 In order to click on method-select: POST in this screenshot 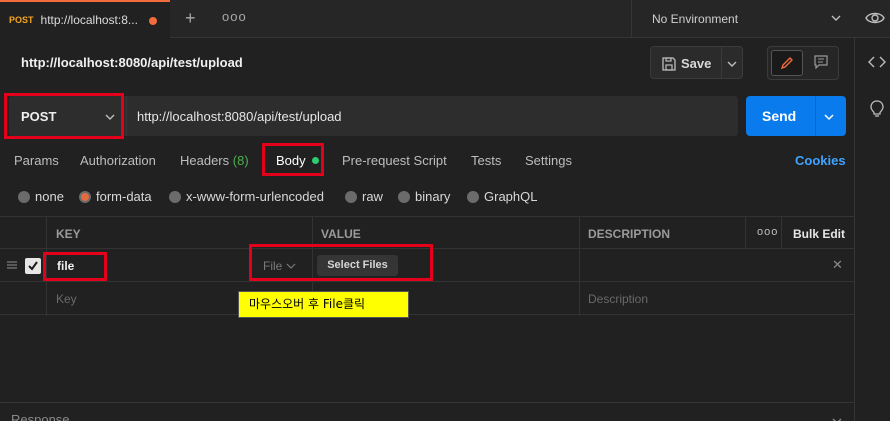, I will do `click(67, 116)`.